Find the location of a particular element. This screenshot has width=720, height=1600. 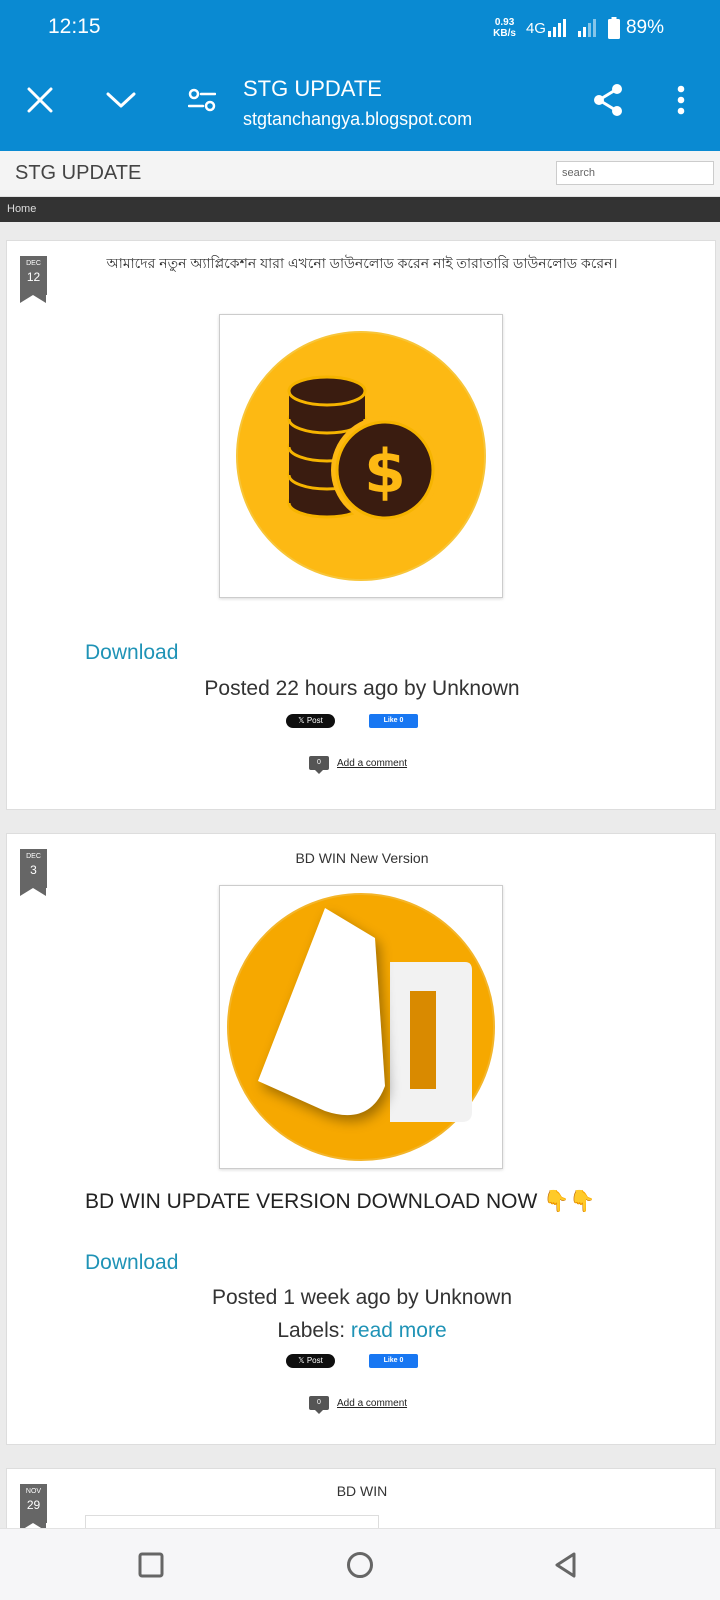

back-button is located at coordinates (566, 1565).